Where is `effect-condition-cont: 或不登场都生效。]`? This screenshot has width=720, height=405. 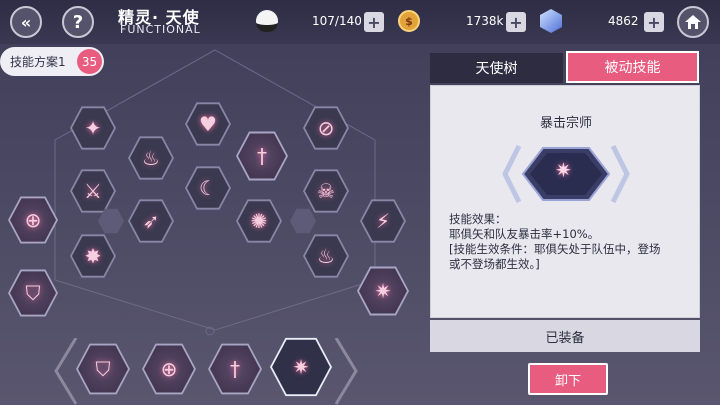 effect-condition-cont: 或不登场都生效。] is located at coordinates (494, 264).